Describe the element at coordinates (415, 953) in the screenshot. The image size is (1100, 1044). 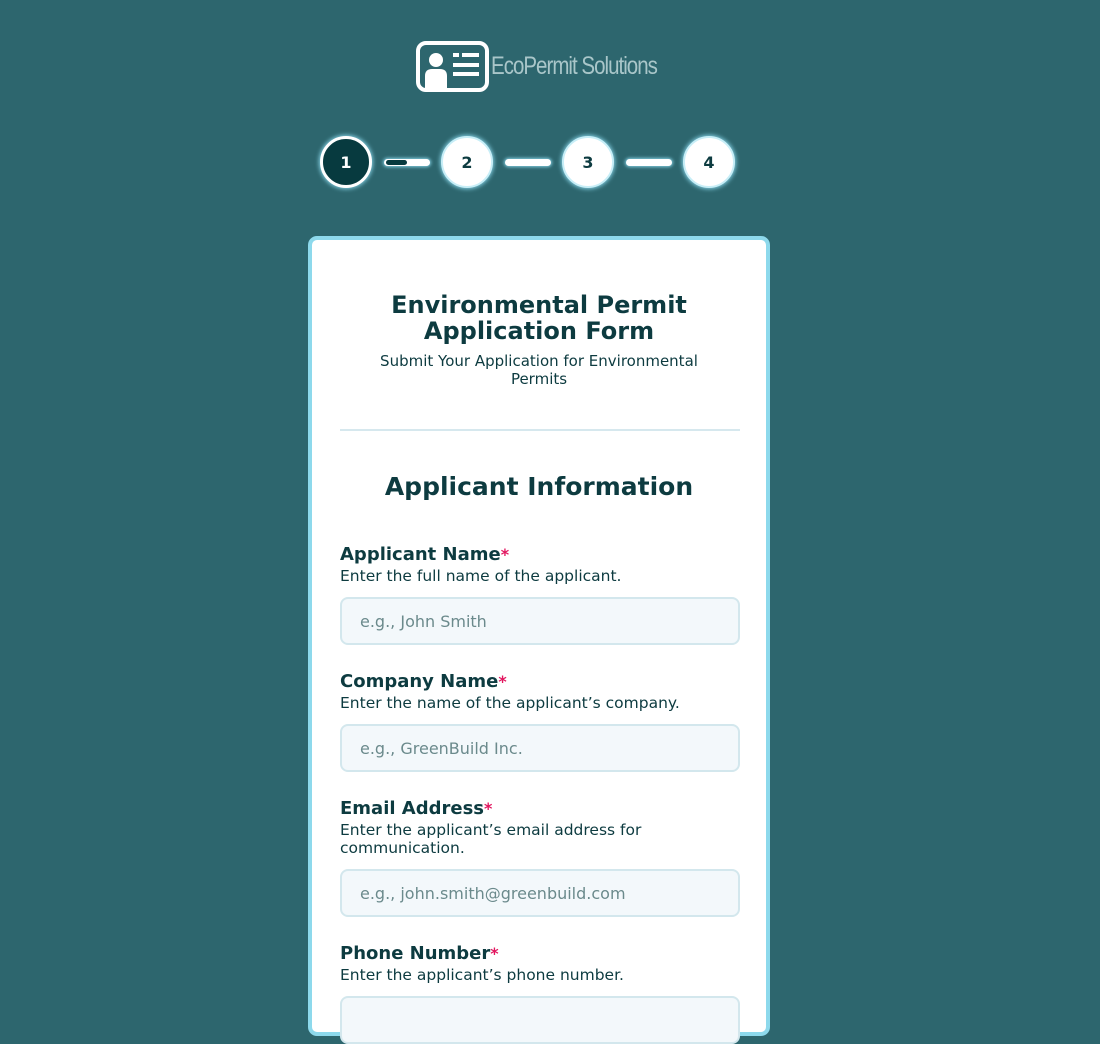
I see `field-label-text: Phone Number` at that location.